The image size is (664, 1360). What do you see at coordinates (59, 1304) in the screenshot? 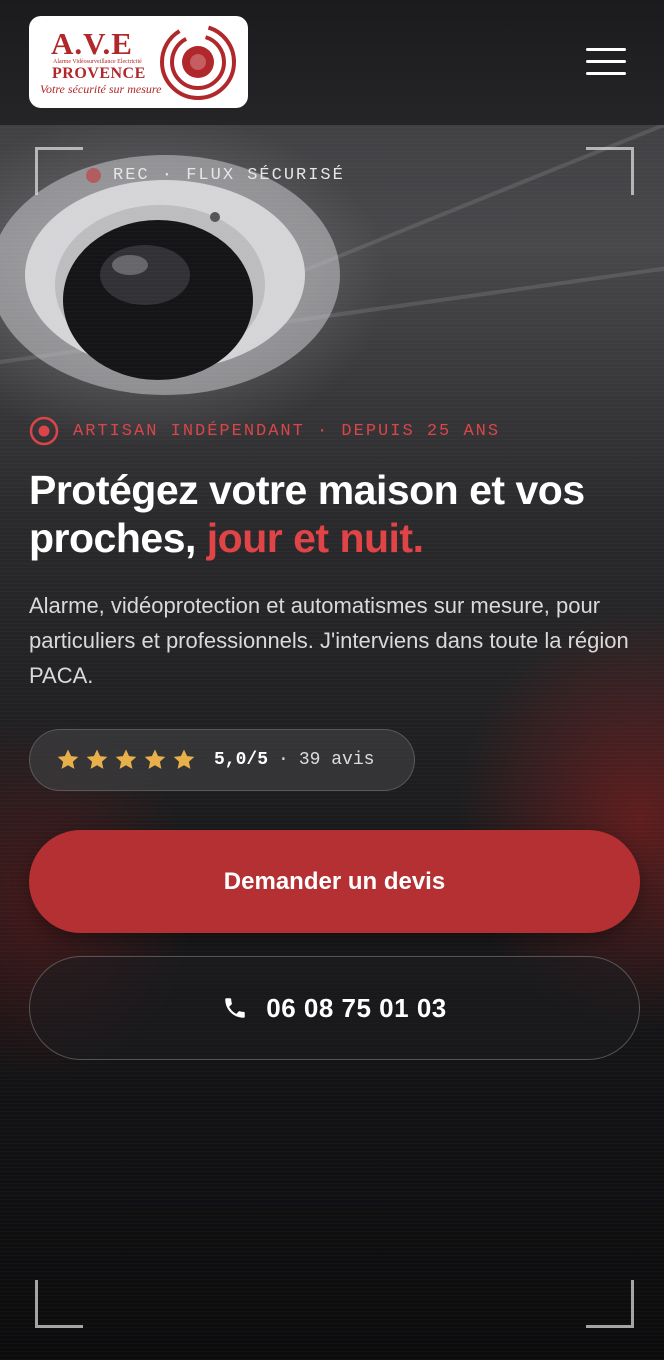
I see `frame-corner-bottom-left` at bounding box center [59, 1304].